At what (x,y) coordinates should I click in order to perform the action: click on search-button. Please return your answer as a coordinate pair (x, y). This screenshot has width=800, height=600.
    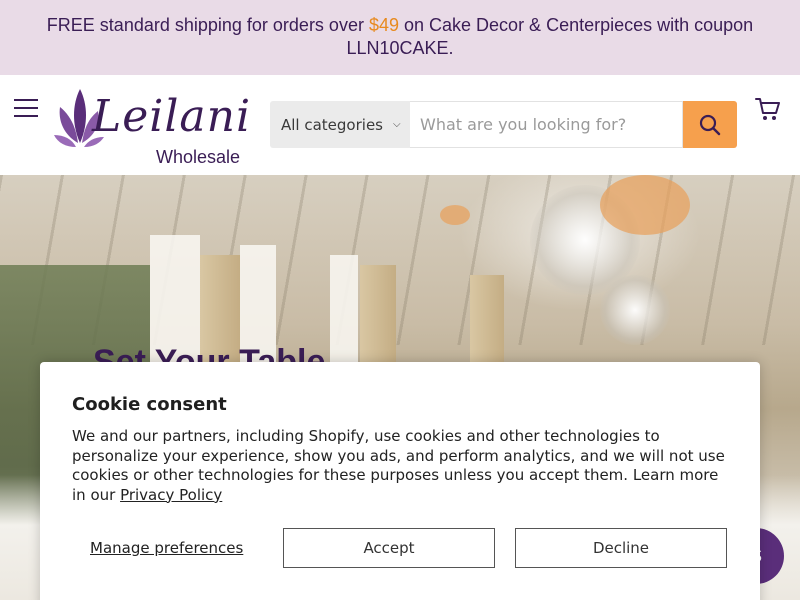
    Looking at the image, I should click on (710, 124).